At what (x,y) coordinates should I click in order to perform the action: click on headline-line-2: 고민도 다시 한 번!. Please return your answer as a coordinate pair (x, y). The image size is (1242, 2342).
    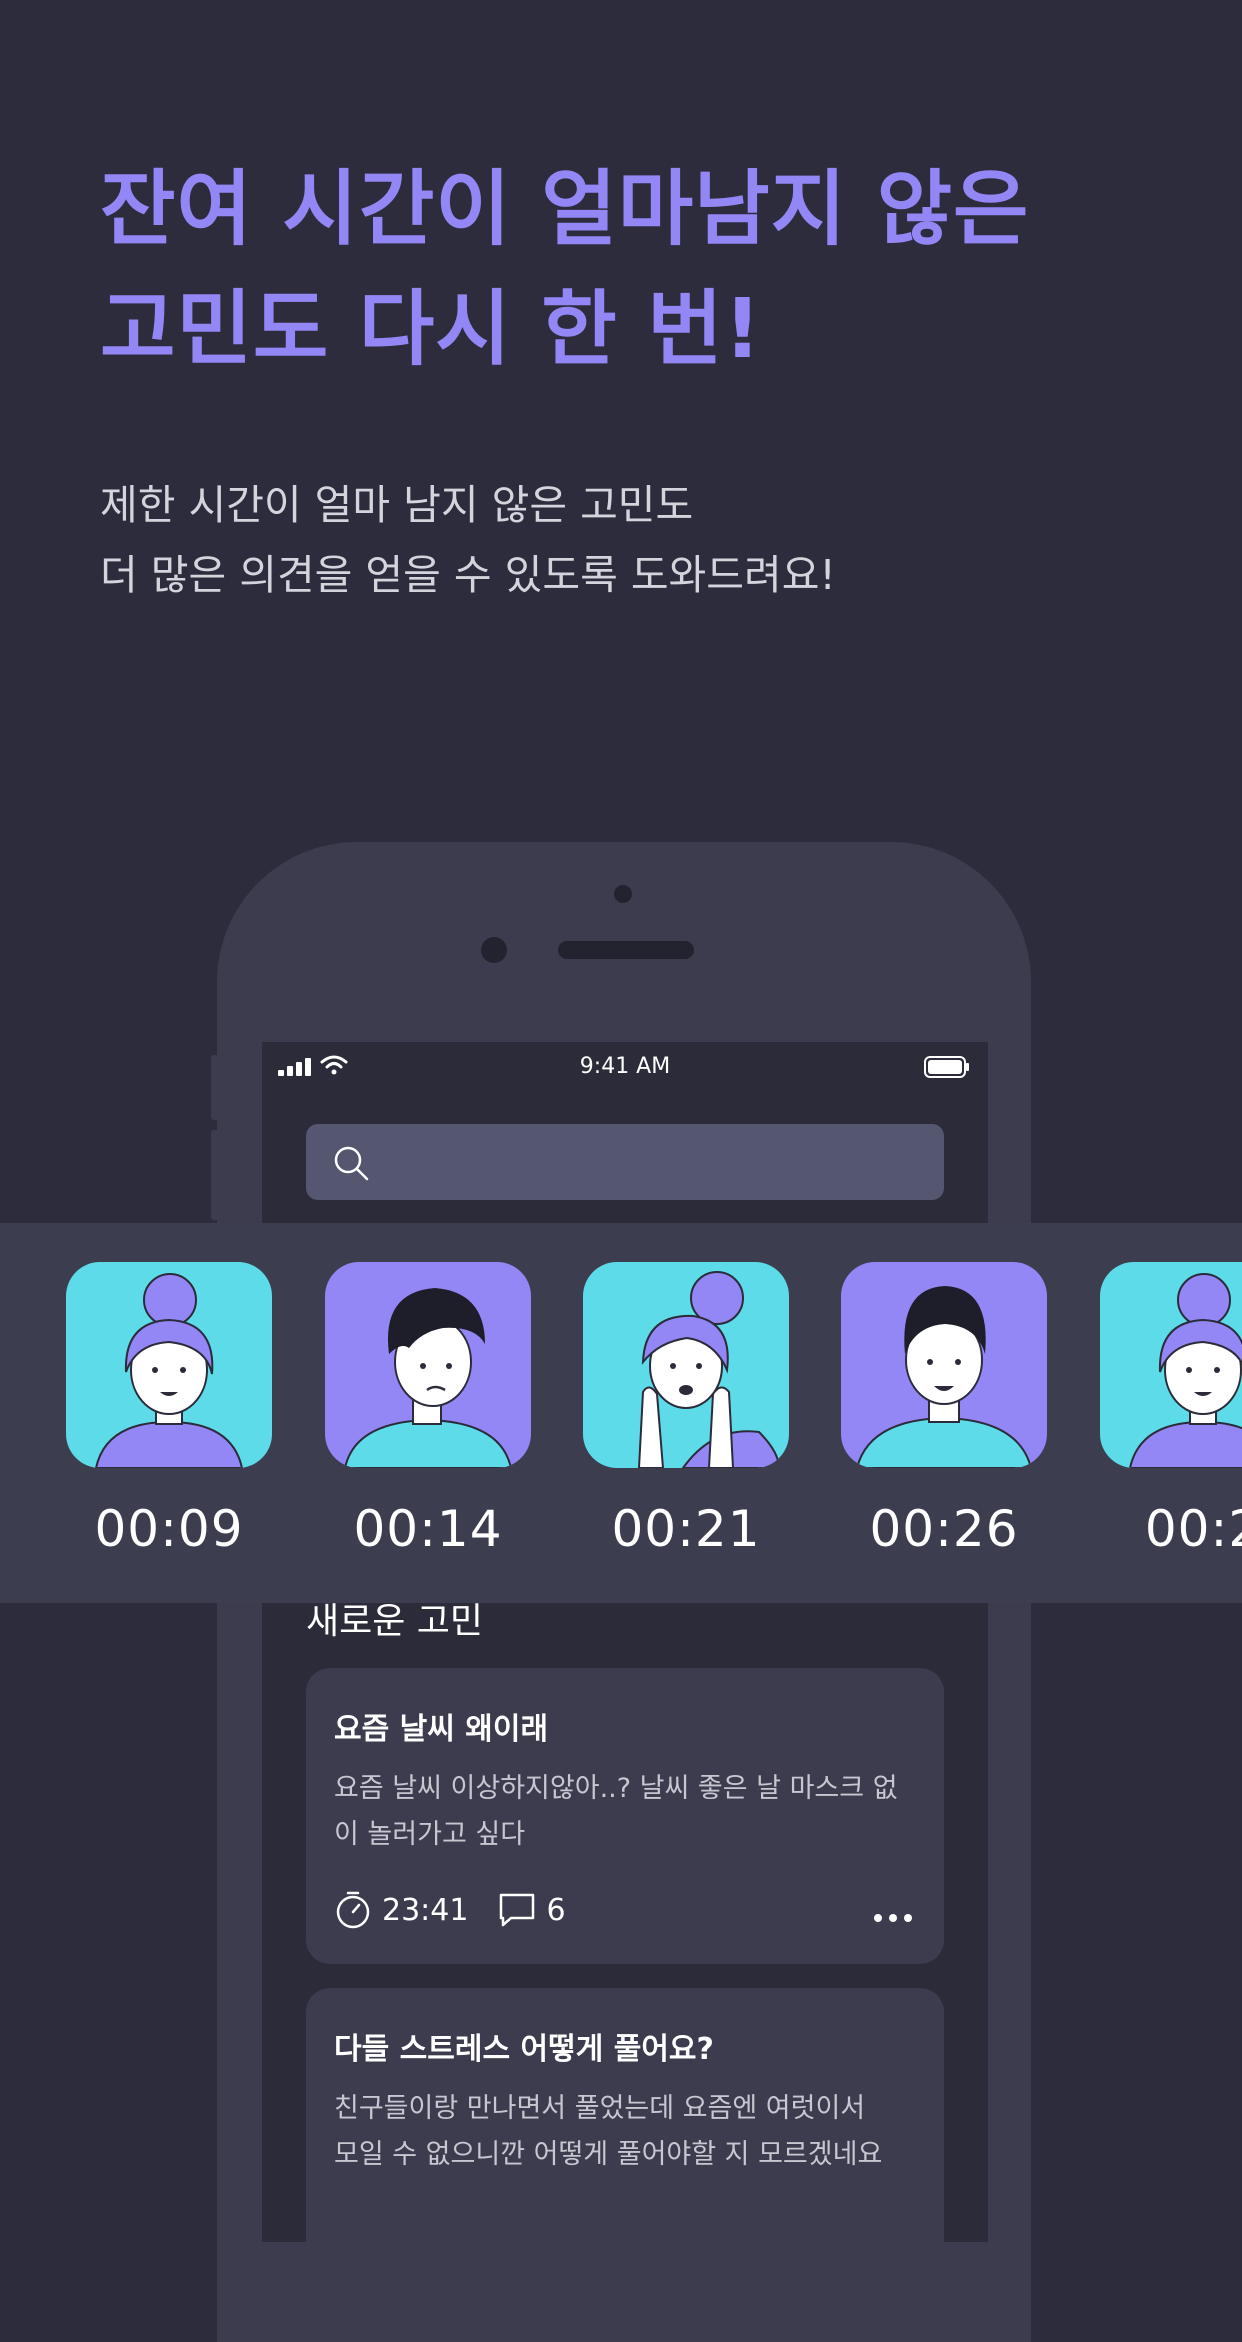
    Looking at the image, I should click on (431, 329).